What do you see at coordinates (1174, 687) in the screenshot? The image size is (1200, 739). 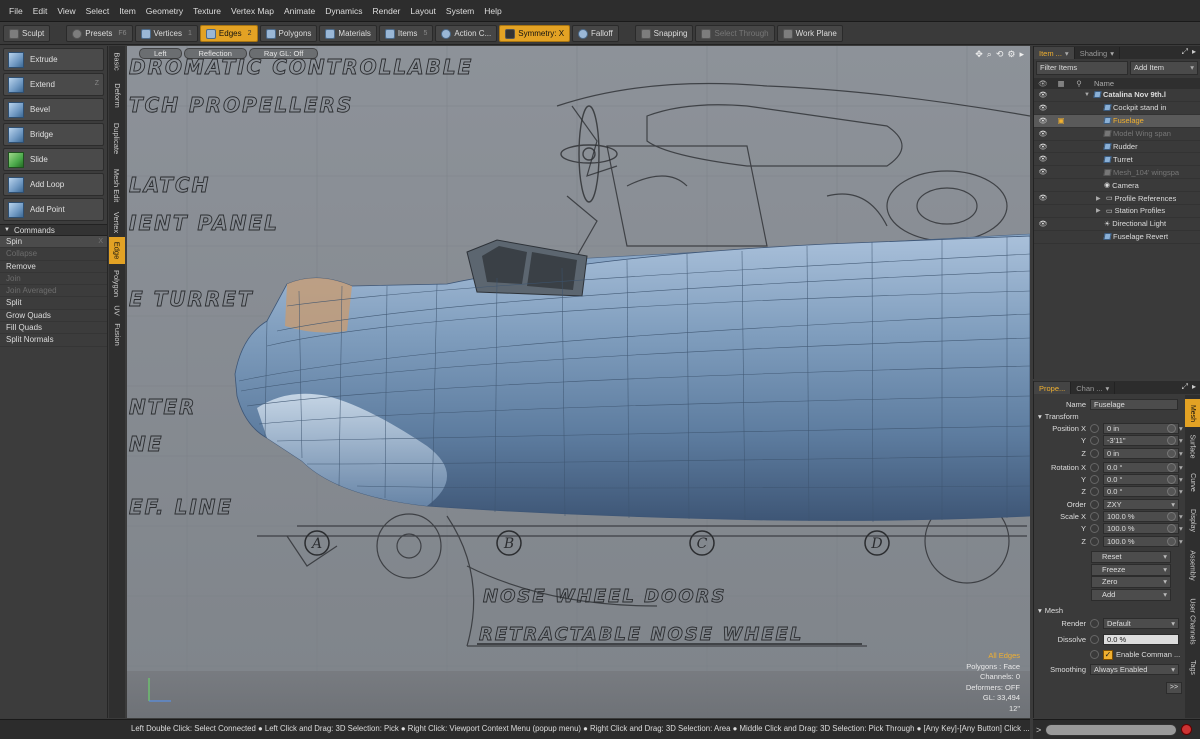 I see `more-options-button: >>` at bounding box center [1174, 687].